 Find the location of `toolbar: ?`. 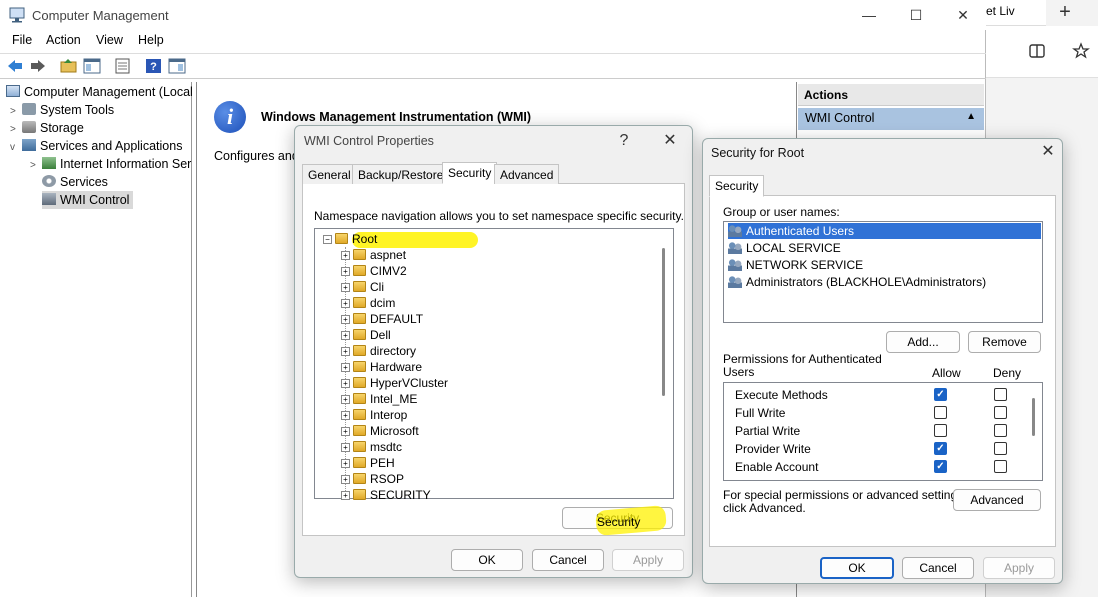

toolbar: ? is located at coordinates (493, 66).